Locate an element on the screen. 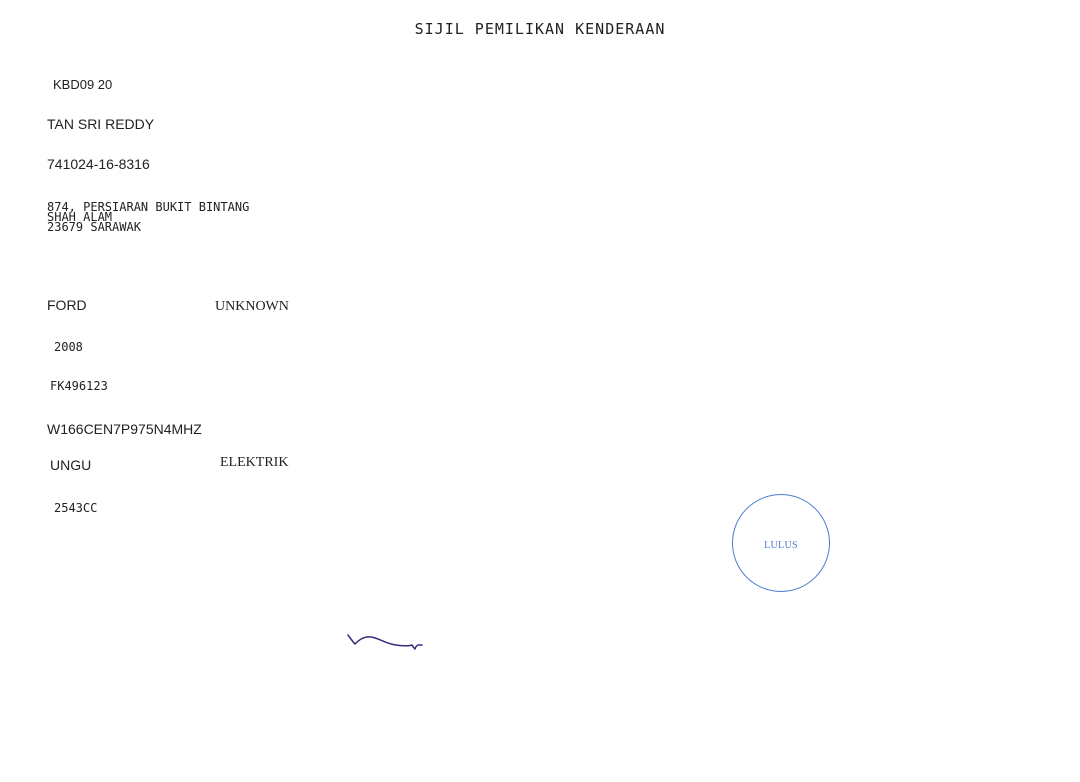 The height and width of the screenshot is (782, 1080). signature is located at coordinates (385, 642).